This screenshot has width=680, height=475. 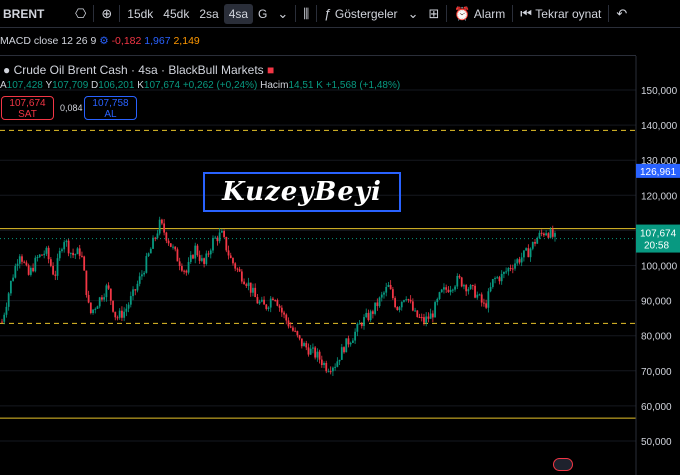 What do you see at coordinates (220, 85) in the screenshot?
I see `change-value: +0,262 (+0,24%)` at bounding box center [220, 85].